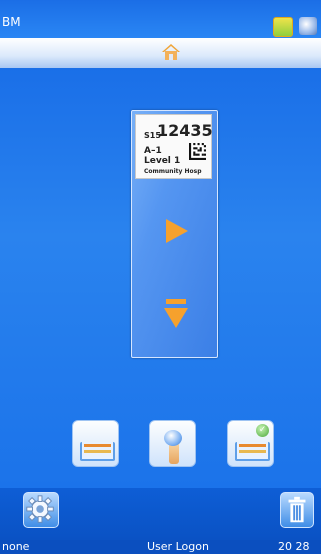 The height and width of the screenshot is (554, 321). Describe the element at coordinates (176, 315) in the screenshot. I see `eject-down-icon` at that location.